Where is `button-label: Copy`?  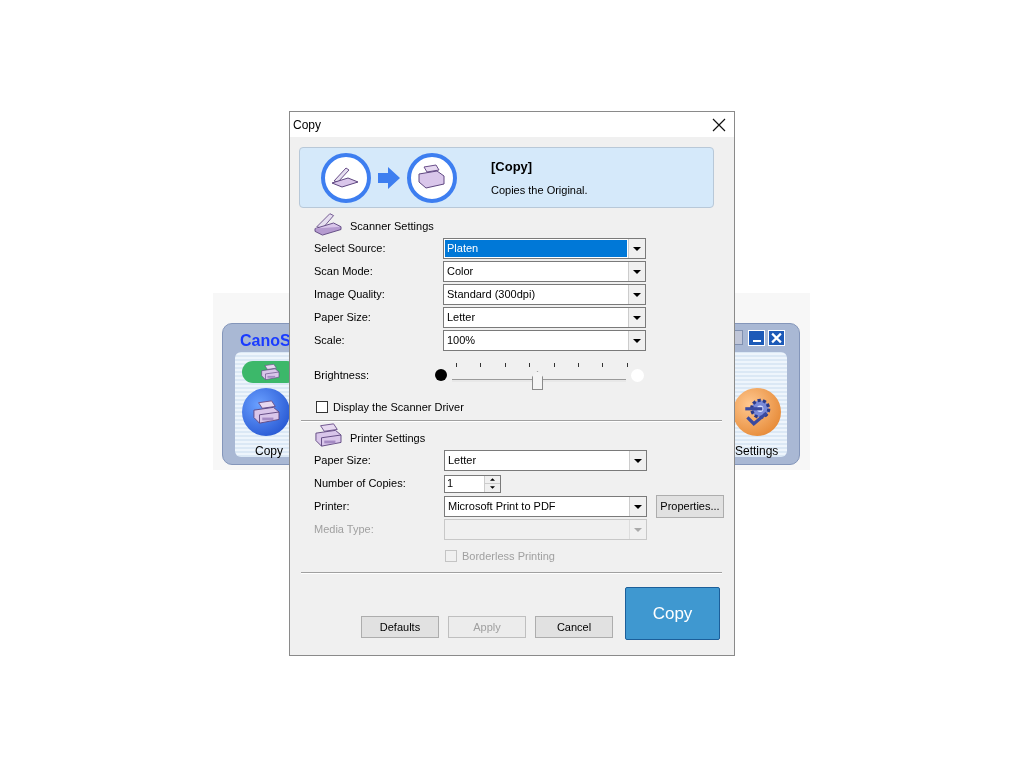 button-label: Copy is located at coordinates (269, 451).